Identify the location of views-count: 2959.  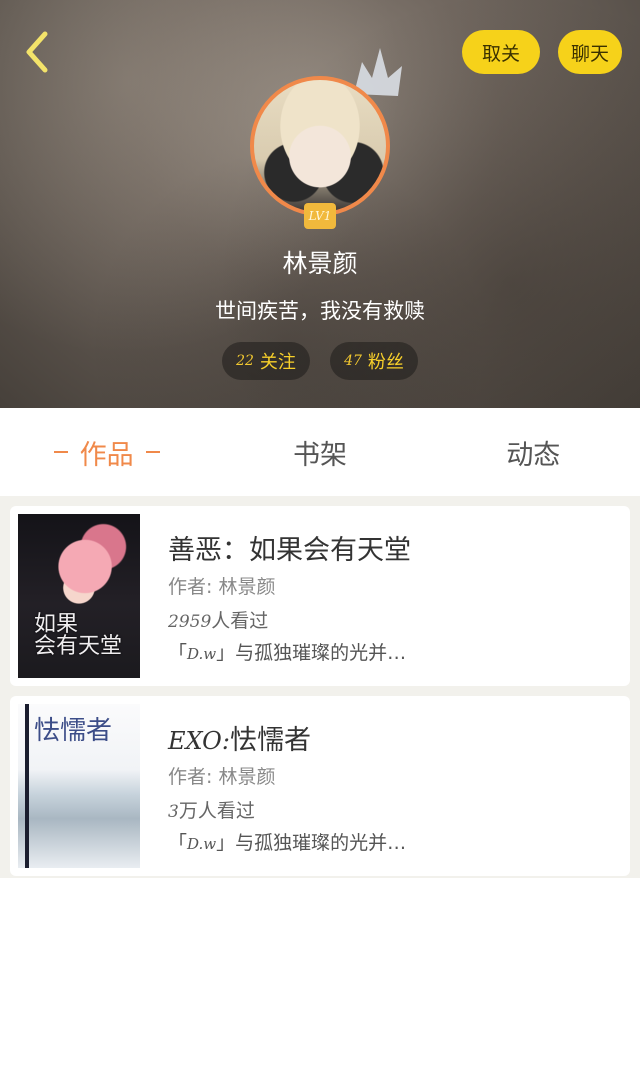
(190, 622).